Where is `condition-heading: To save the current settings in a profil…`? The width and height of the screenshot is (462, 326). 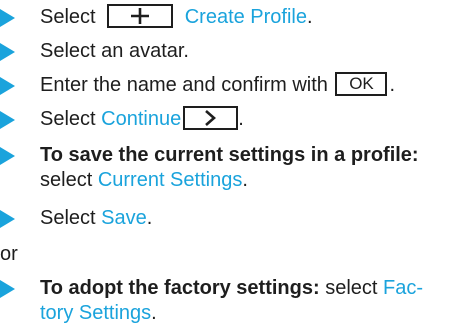
condition-heading: To save the current settings in a profil… is located at coordinates (229, 155).